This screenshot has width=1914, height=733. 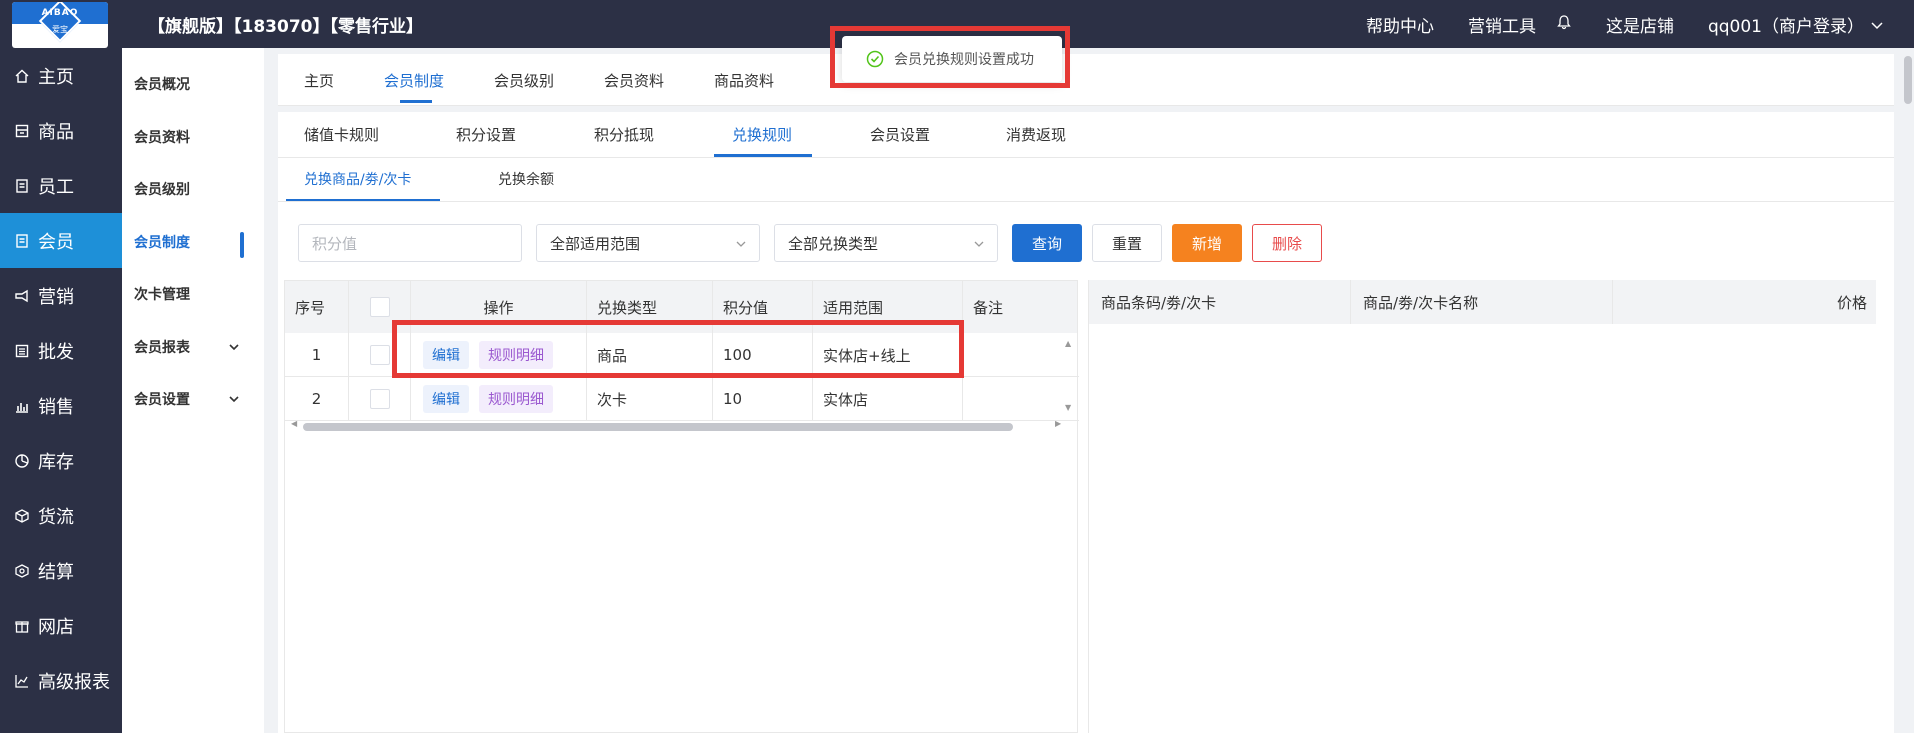 What do you see at coordinates (624, 134) in the screenshot?
I see `tab-points-cash: 积分抵现` at bounding box center [624, 134].